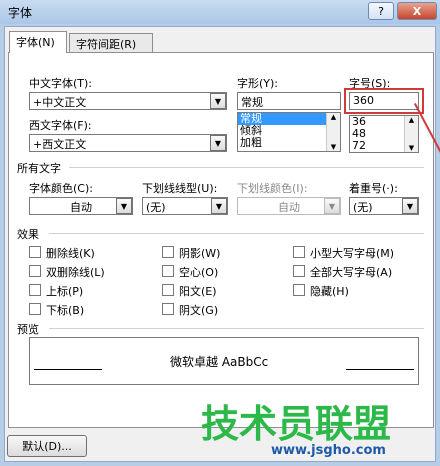 The height and width of the screenshot is (466, 440). What do you see at coordinates (168, 309) in the screenshot?
I see `engrave-checkbox` at bounding box center [168, 309].